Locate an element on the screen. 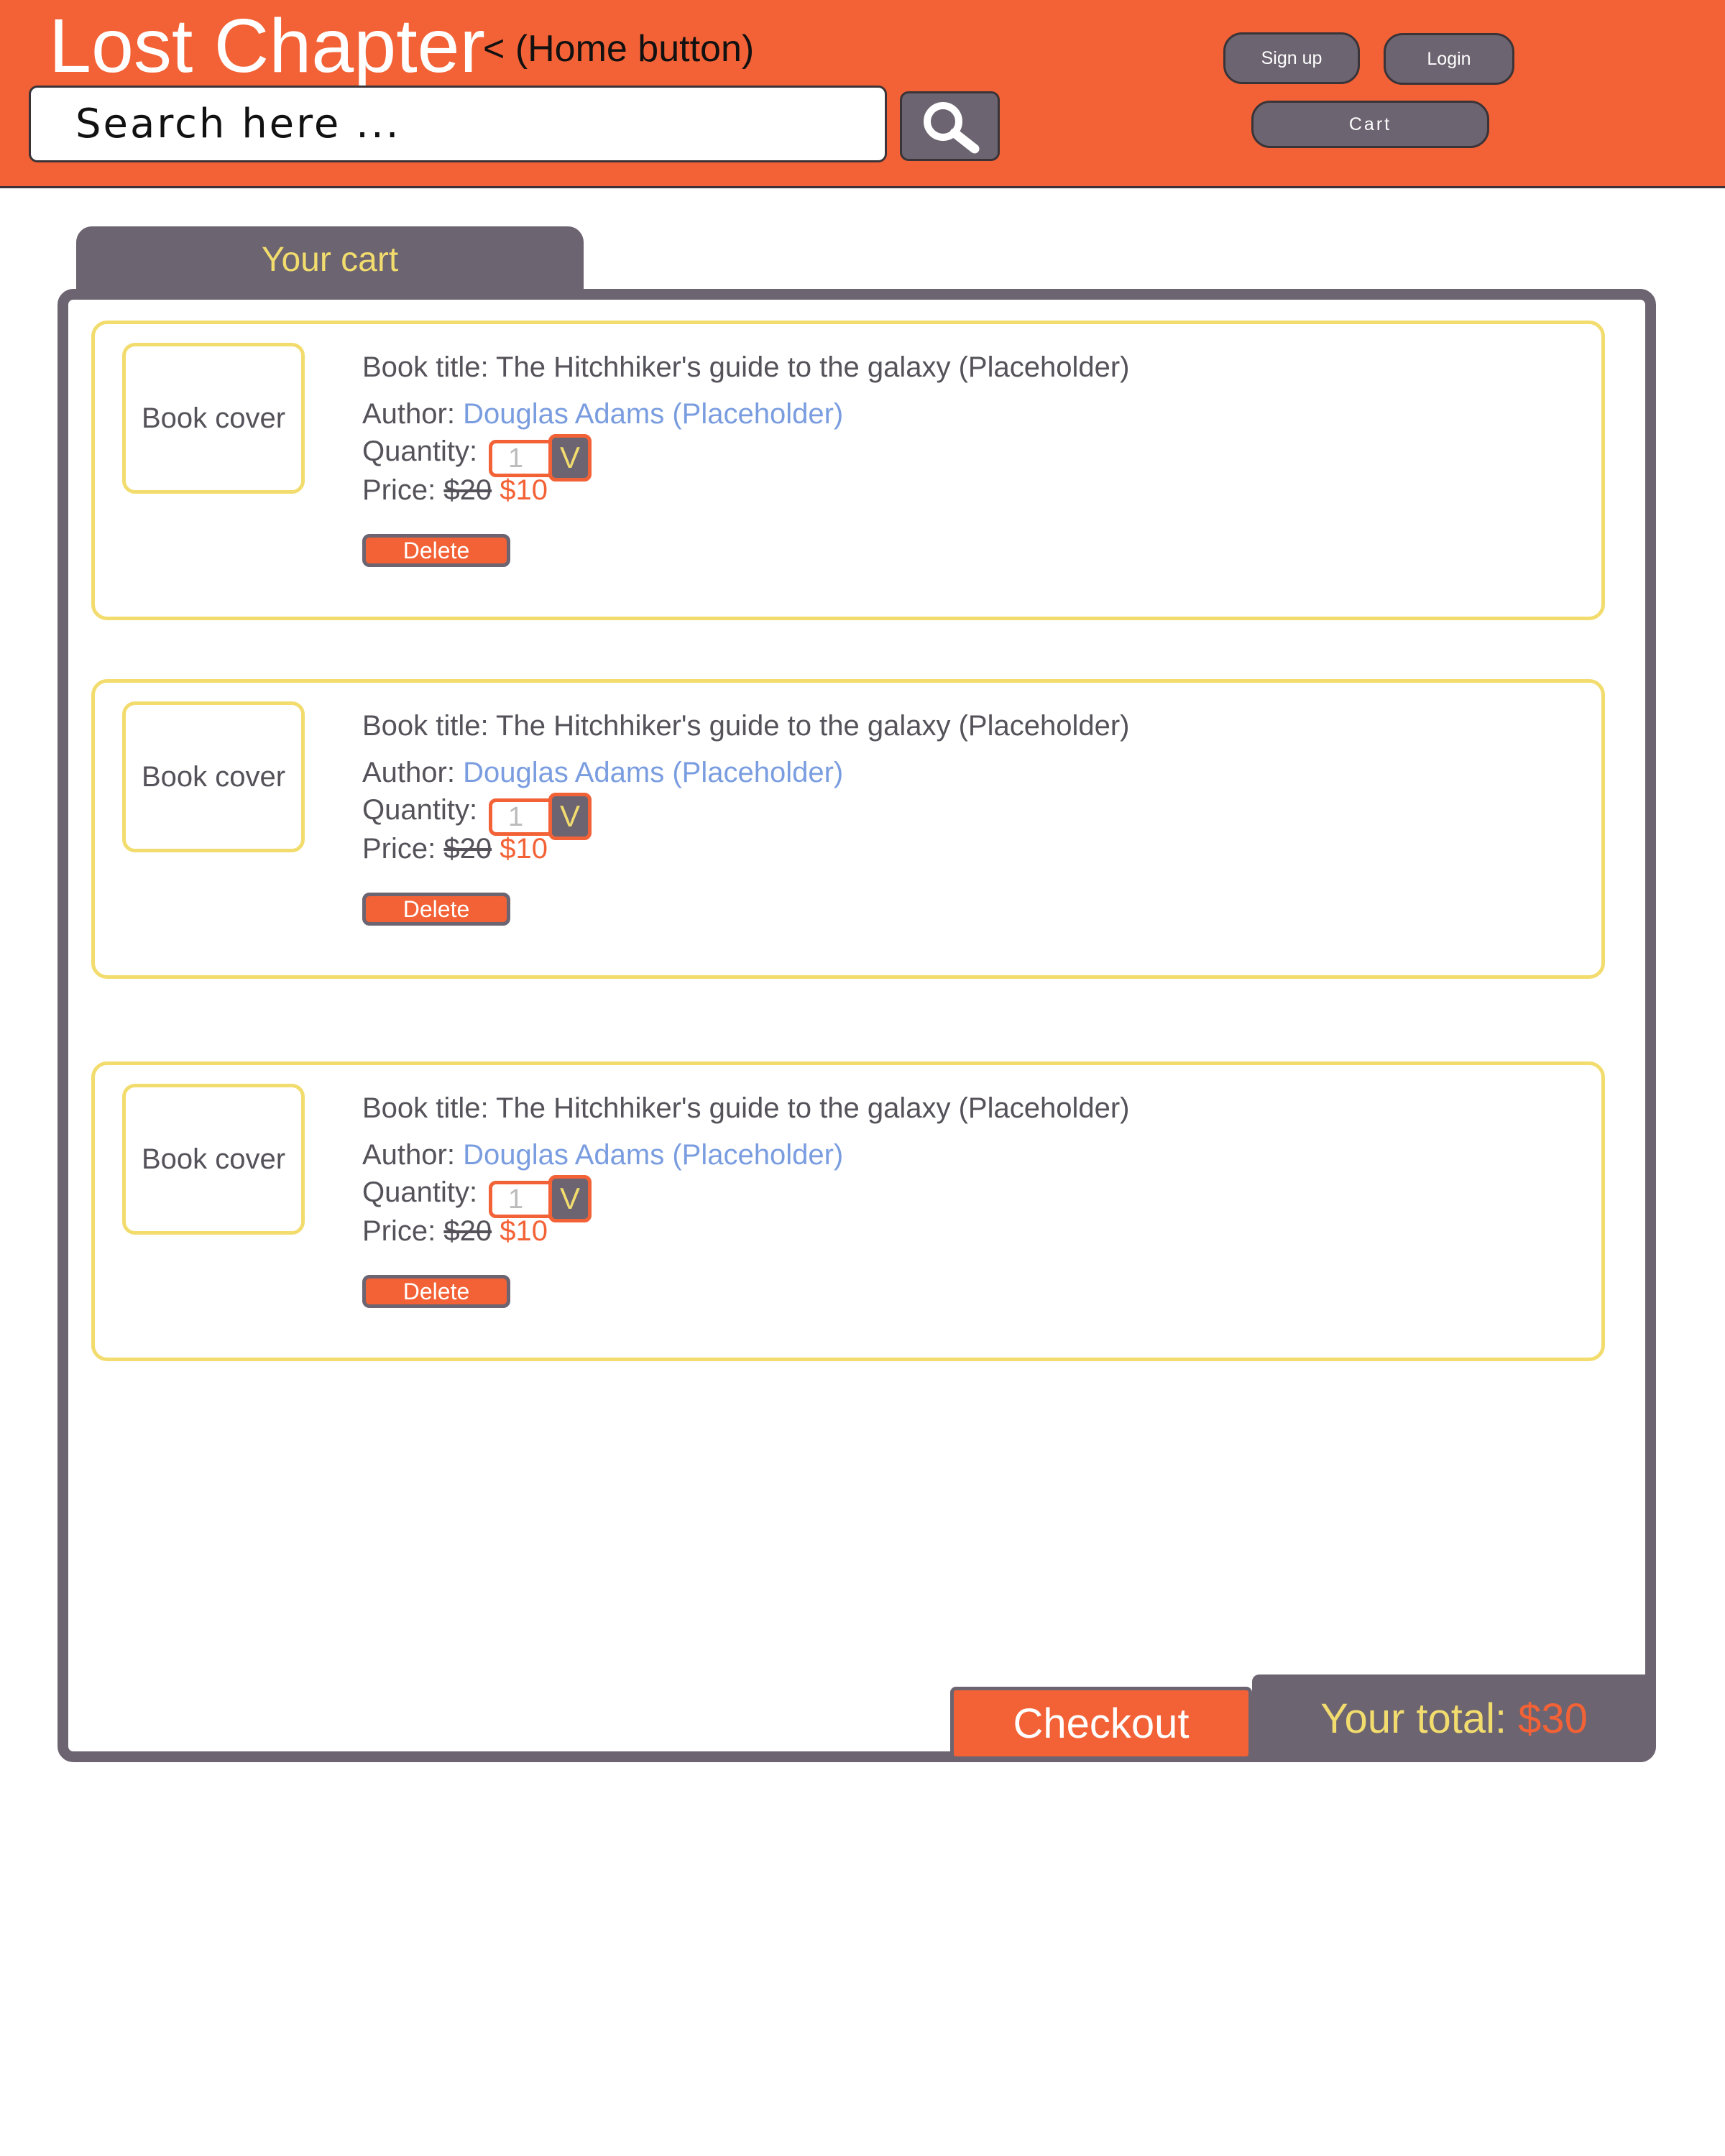 Image resolution: width=1725 pixels, height=2156 pixels. cart-button: Cart is located at coordinates (1370, 125).